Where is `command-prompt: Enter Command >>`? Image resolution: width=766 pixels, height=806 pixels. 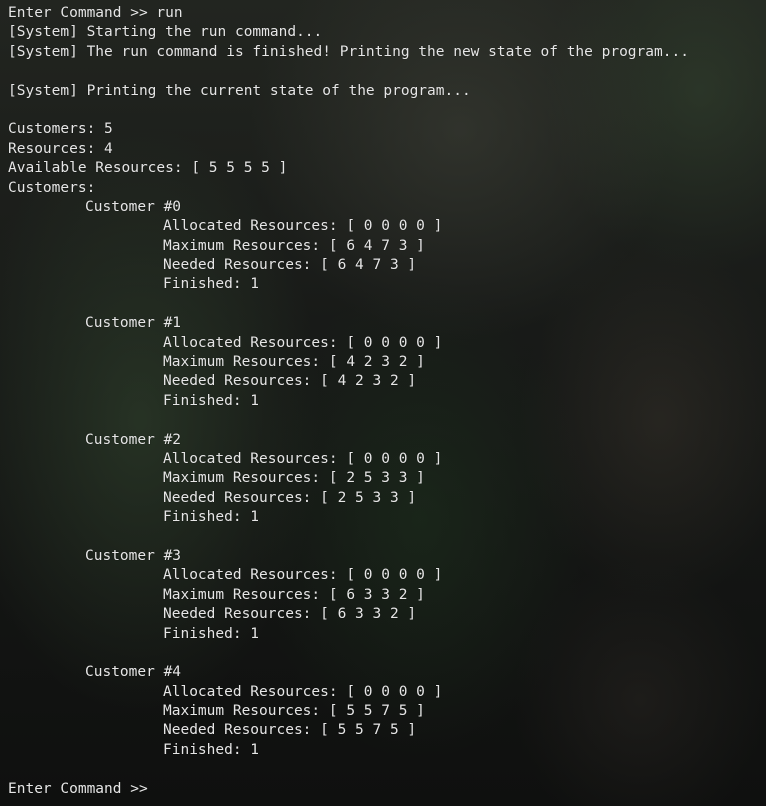
command-prompt: Enter Command >> is located at coordinates (387, 789).